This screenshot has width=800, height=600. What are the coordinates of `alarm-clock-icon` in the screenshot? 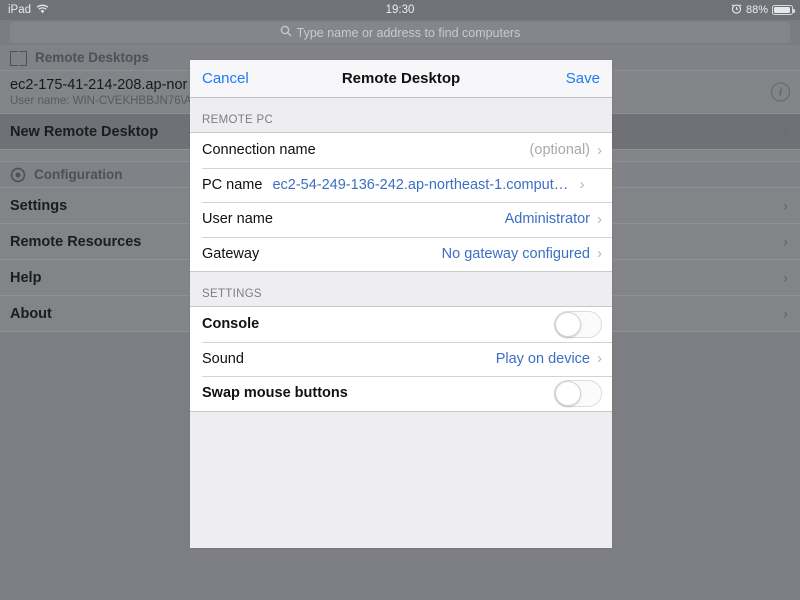 It's located at (736, 10).